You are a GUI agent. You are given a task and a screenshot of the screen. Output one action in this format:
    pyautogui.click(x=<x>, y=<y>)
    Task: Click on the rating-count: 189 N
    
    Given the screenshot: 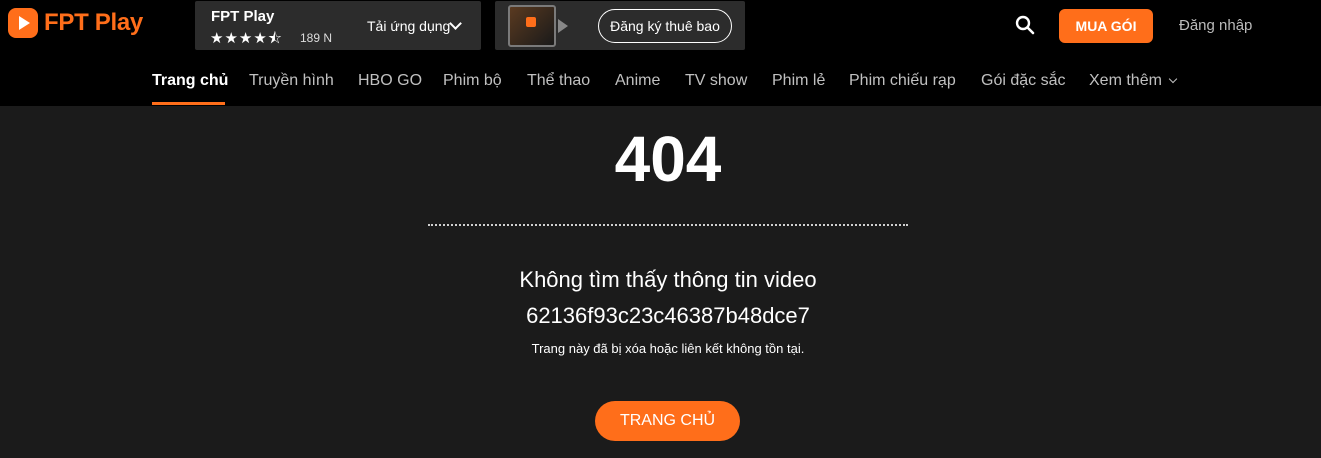 What is the action you would take?
    pyautogui.click(x=316, y=38)
    